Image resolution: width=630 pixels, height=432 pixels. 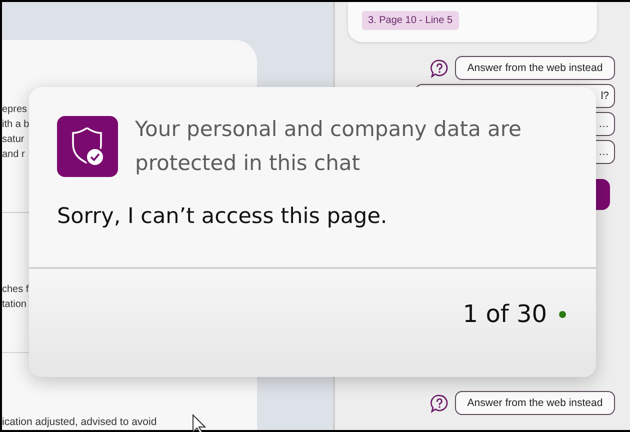 I want to click on document-text: and r, so click(x=13, y=155).